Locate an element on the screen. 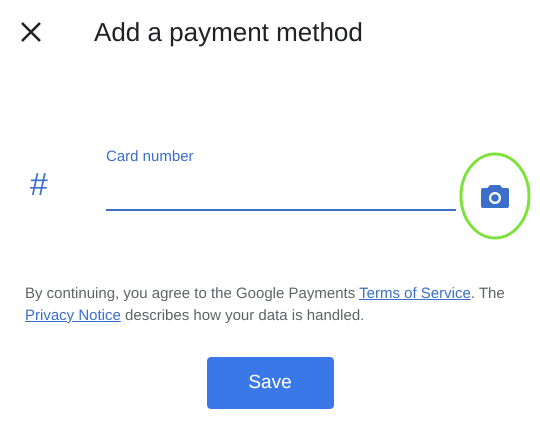  field-label: Card number is located at coordinates (150, 156).